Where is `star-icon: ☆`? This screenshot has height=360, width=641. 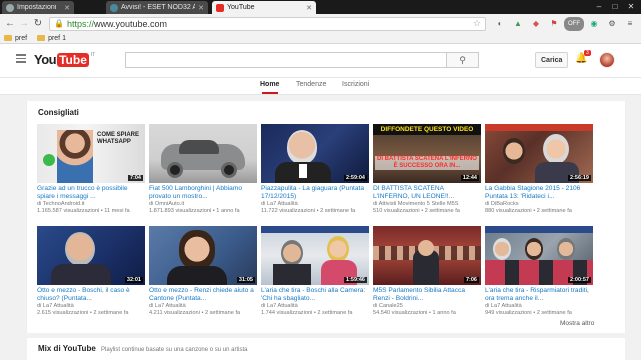
star-icon: ☆ is located at coordinates (477, 23).